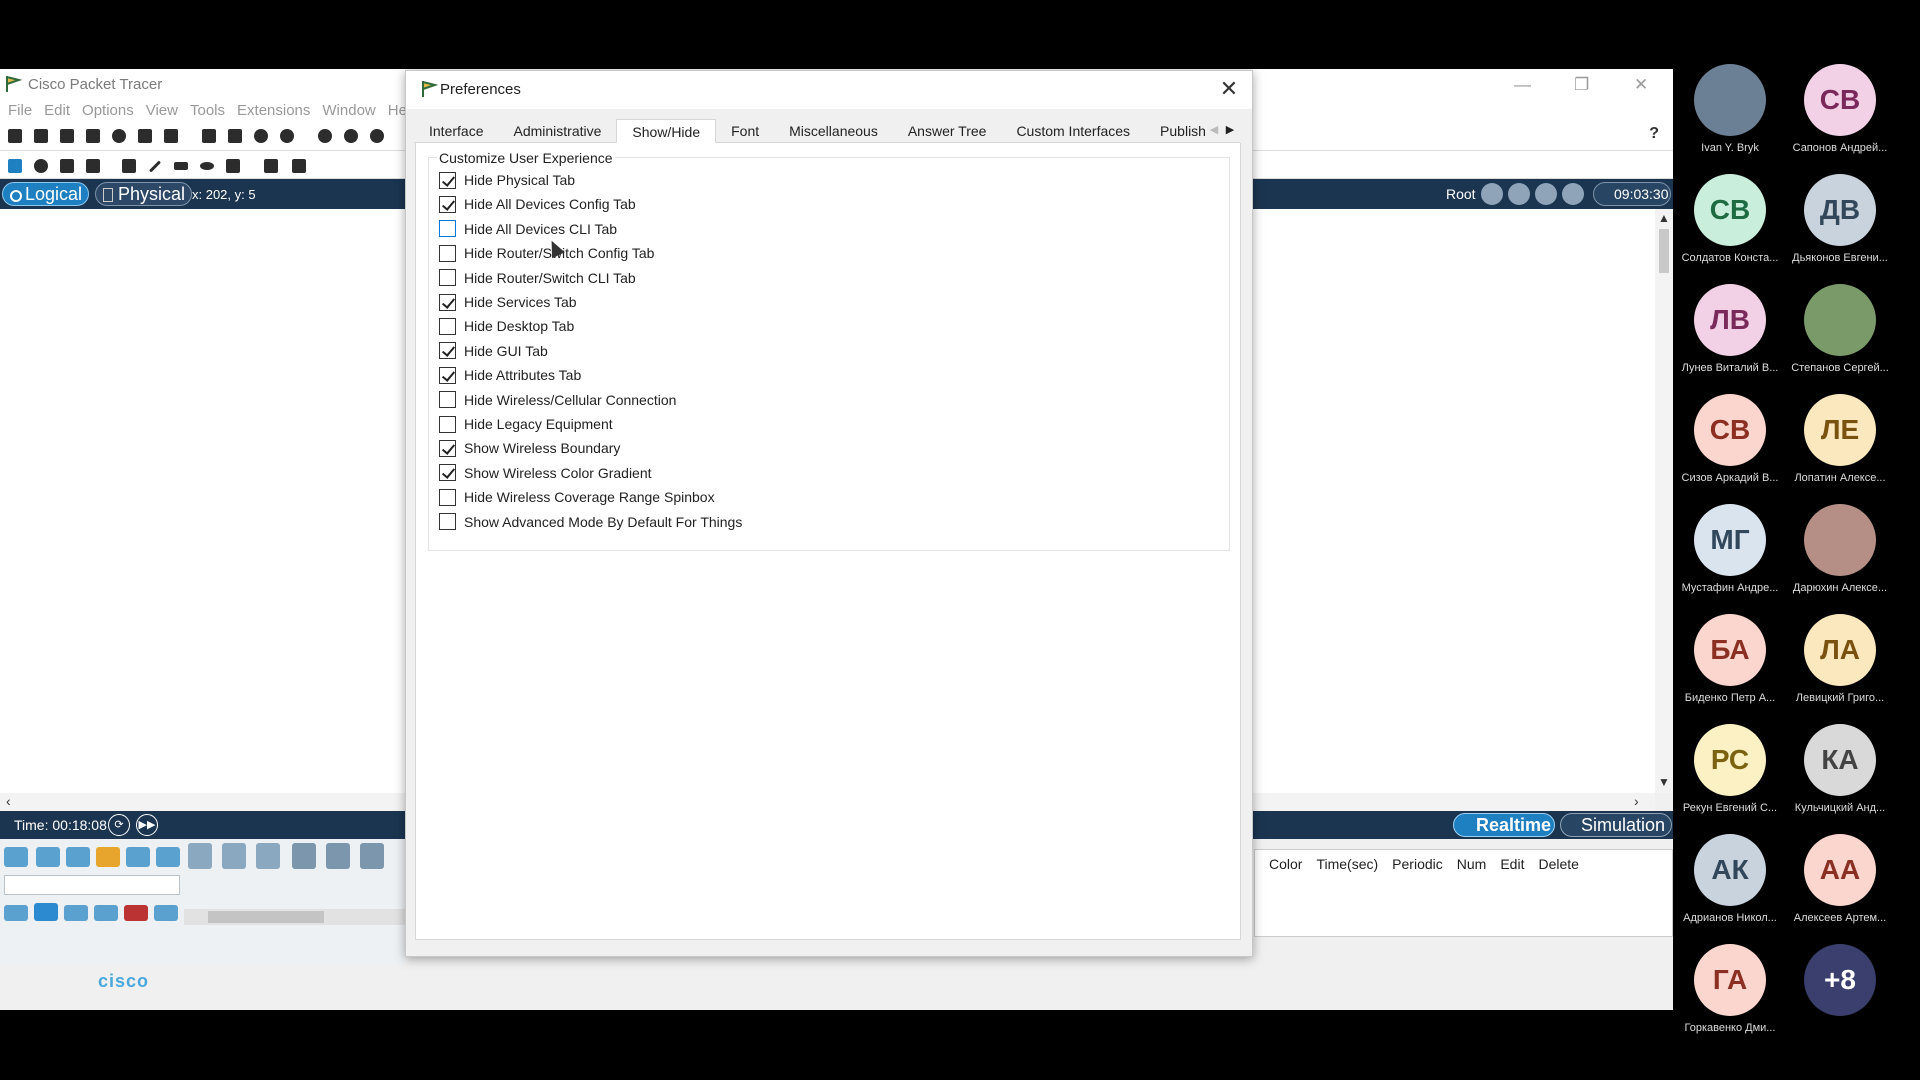 The width and height of the screenshot is (1920, 1080). I want to click on save-icon, so click(67, 136).